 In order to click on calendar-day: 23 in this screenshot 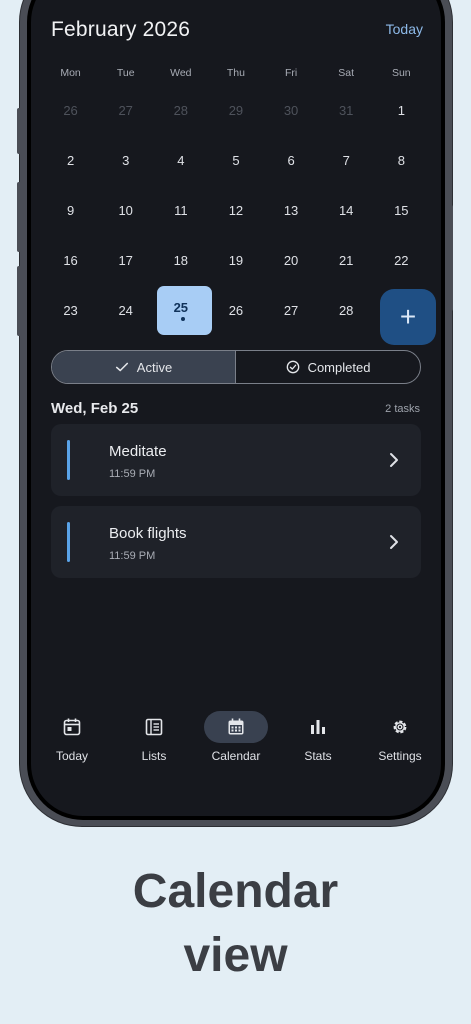, I will do `click(70, 310)`.